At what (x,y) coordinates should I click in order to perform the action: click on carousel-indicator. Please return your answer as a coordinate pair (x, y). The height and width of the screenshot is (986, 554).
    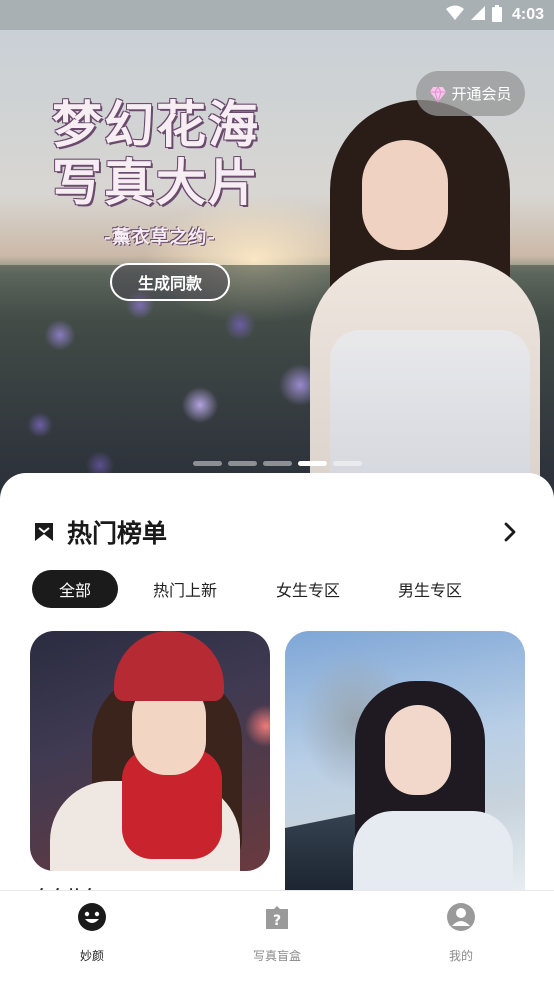
    Looking at the image, I should click on (277, 463).